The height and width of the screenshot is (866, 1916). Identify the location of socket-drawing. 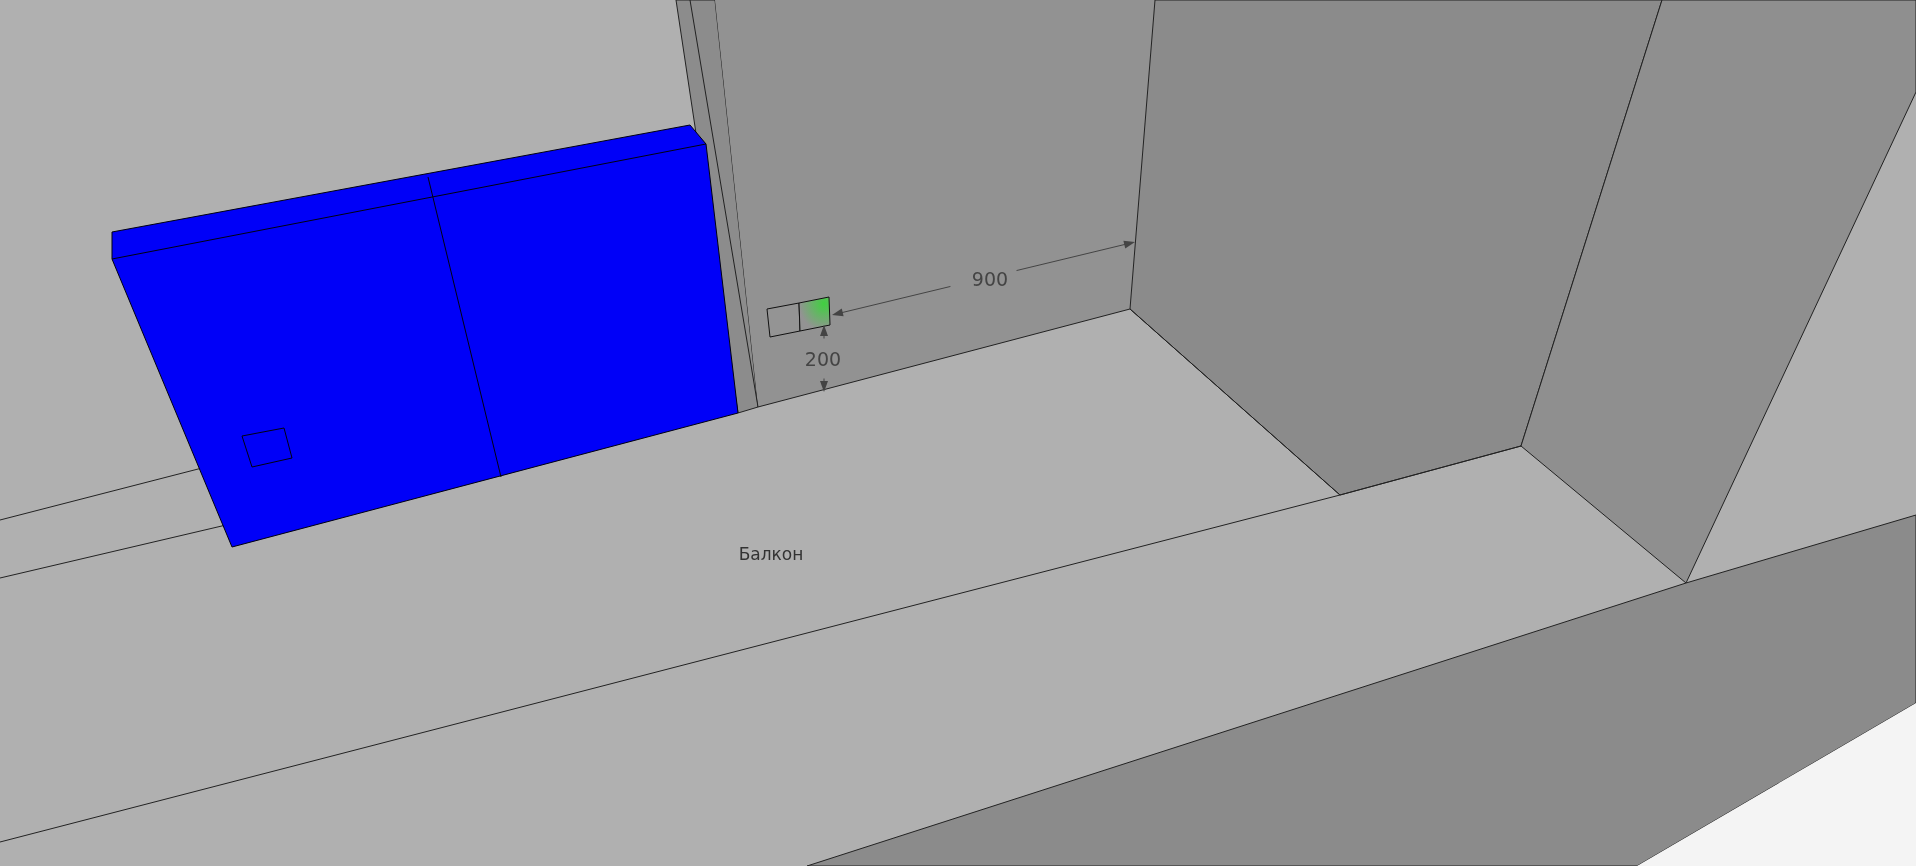
(798, 317).